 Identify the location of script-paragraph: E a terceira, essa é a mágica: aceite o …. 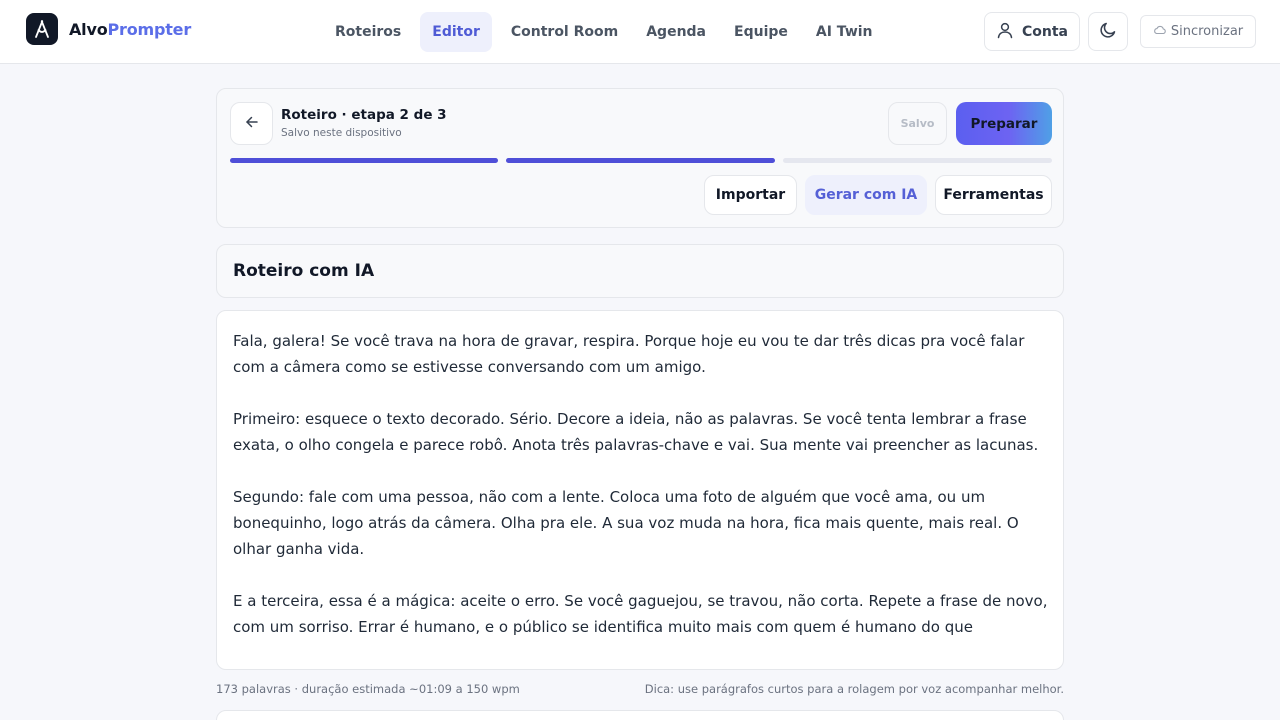
(640, 614).